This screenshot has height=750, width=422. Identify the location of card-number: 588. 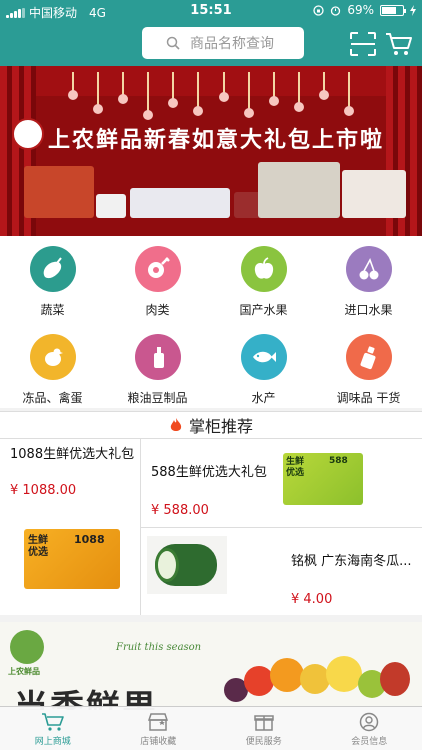
(338, 461).